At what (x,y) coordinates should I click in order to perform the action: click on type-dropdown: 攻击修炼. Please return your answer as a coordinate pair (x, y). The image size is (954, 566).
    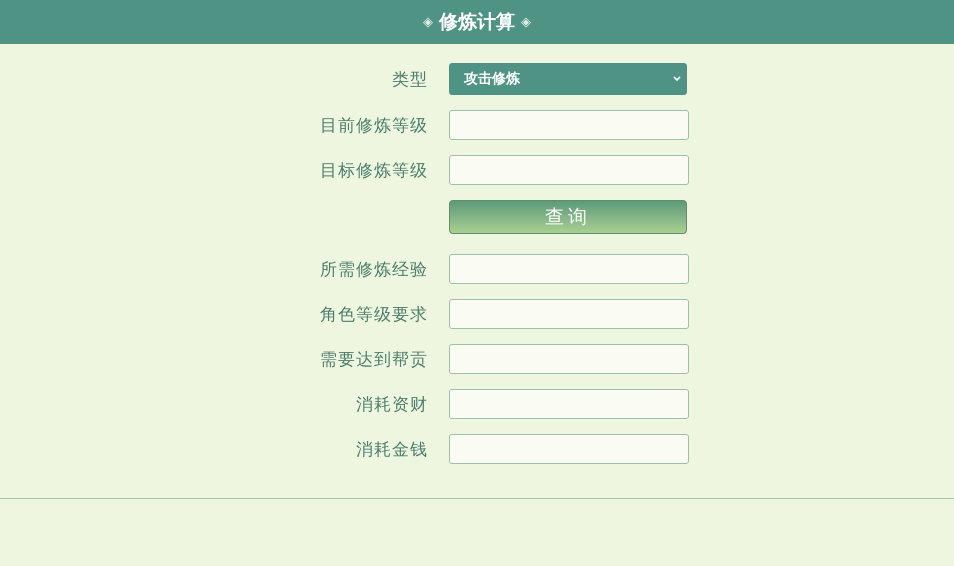
    Looking at the image, I should click on (568, 79).